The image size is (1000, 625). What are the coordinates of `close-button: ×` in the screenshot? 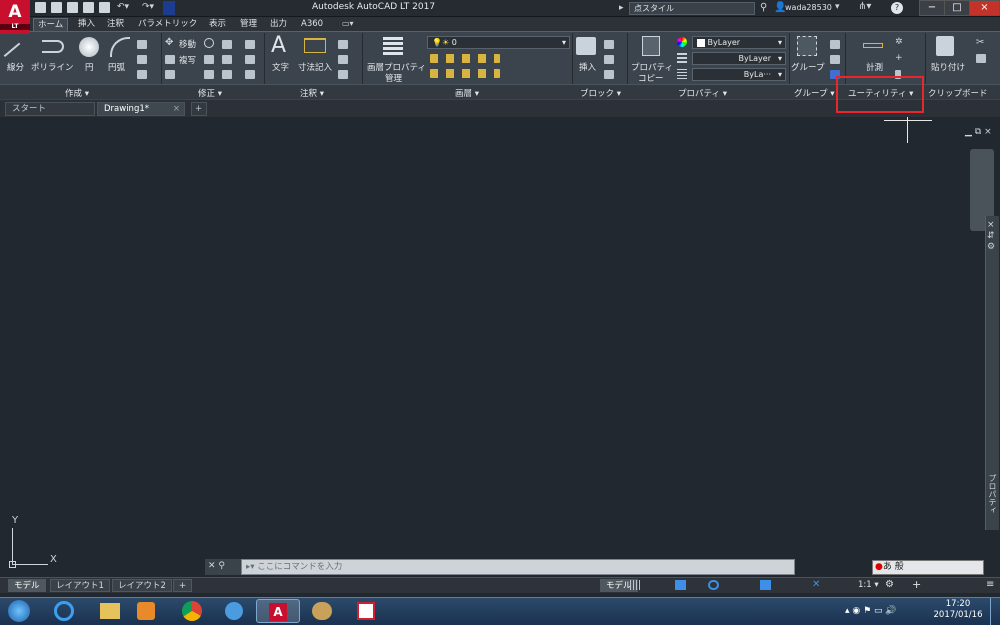 It's located at (984, 8).